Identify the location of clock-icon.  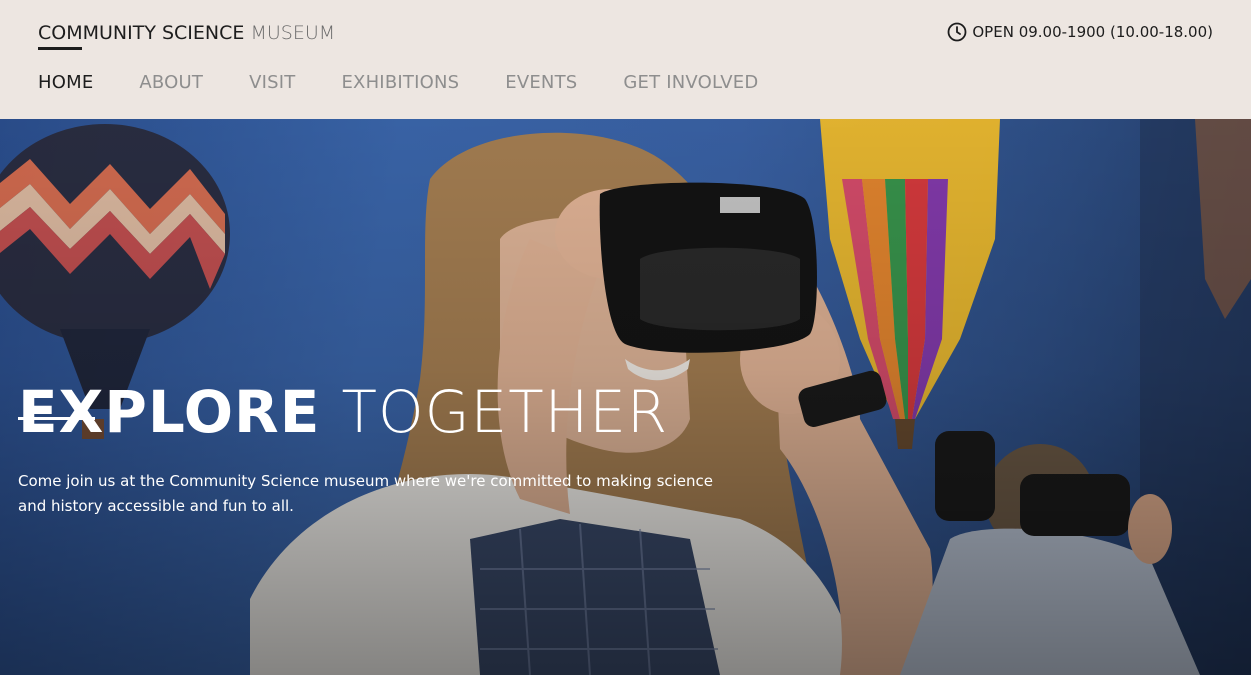
(957, 32).